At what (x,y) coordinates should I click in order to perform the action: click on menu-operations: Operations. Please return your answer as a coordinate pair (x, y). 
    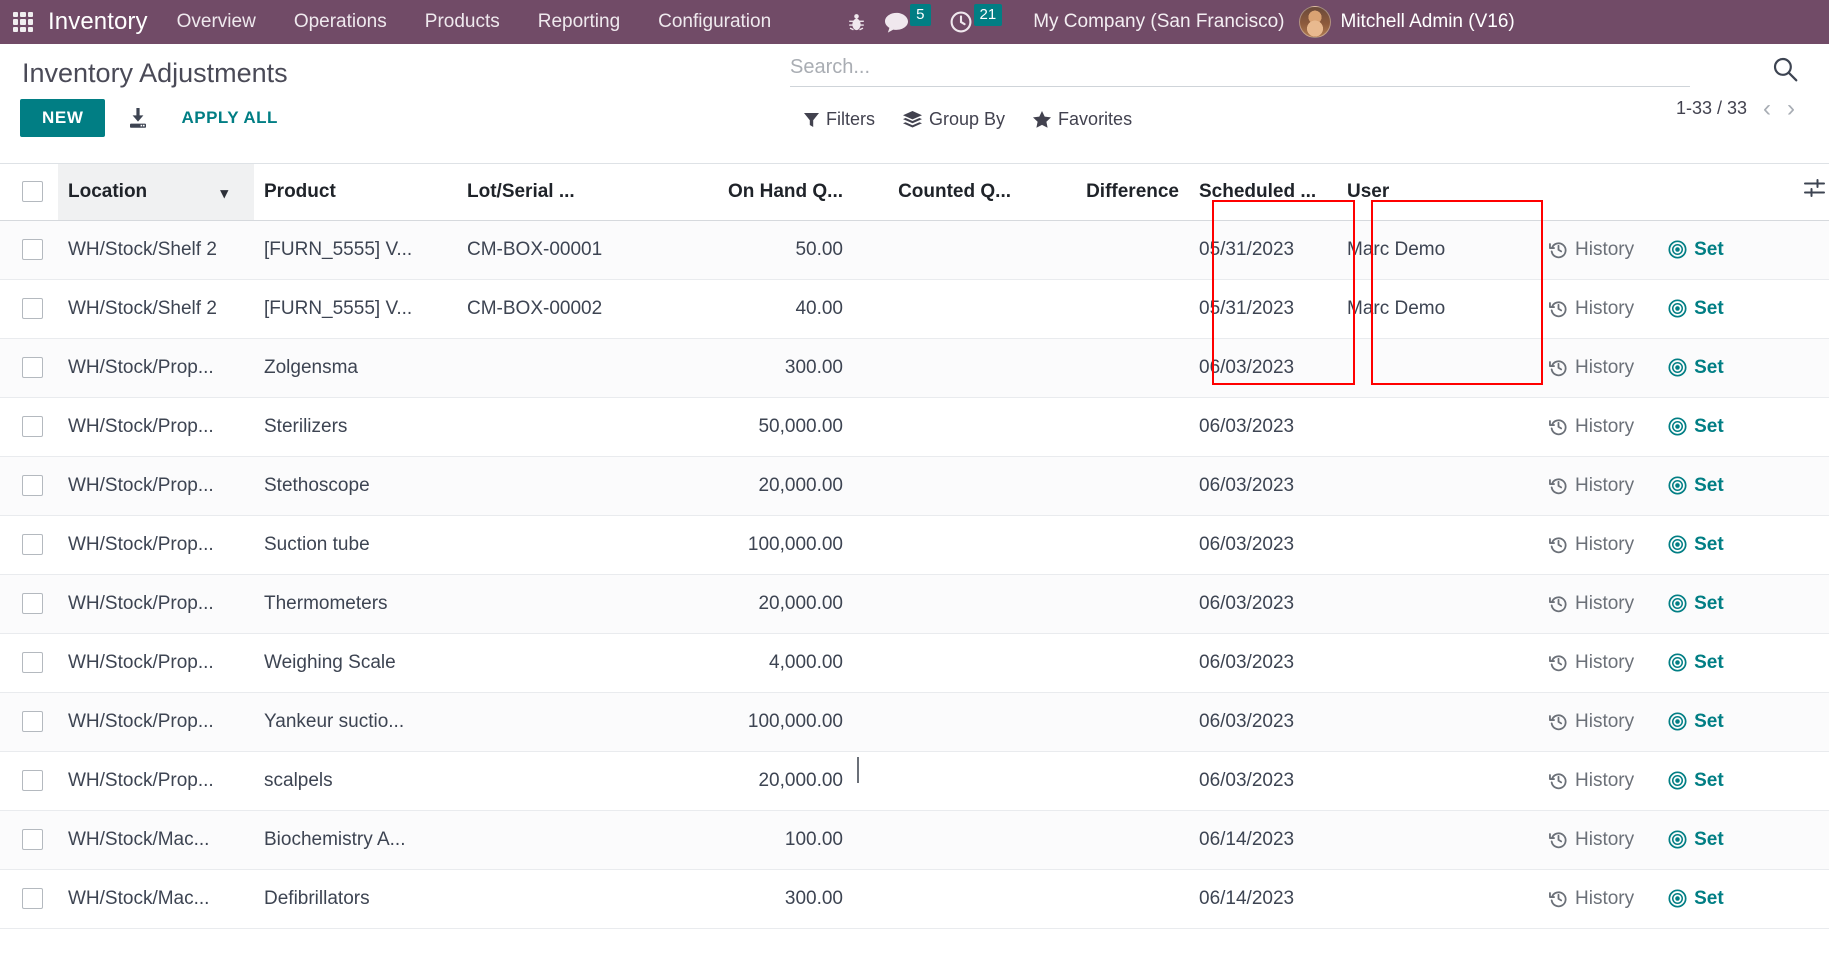
    Looking at the image, I should click on (340, 22).